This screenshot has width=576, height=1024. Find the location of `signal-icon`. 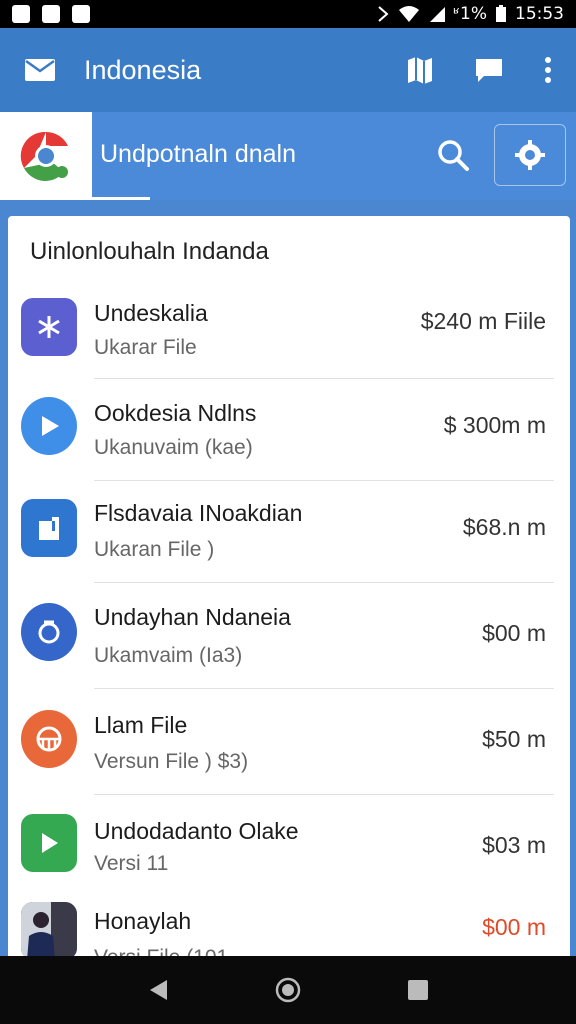

signal-icon is located at coordinates (437, 14).